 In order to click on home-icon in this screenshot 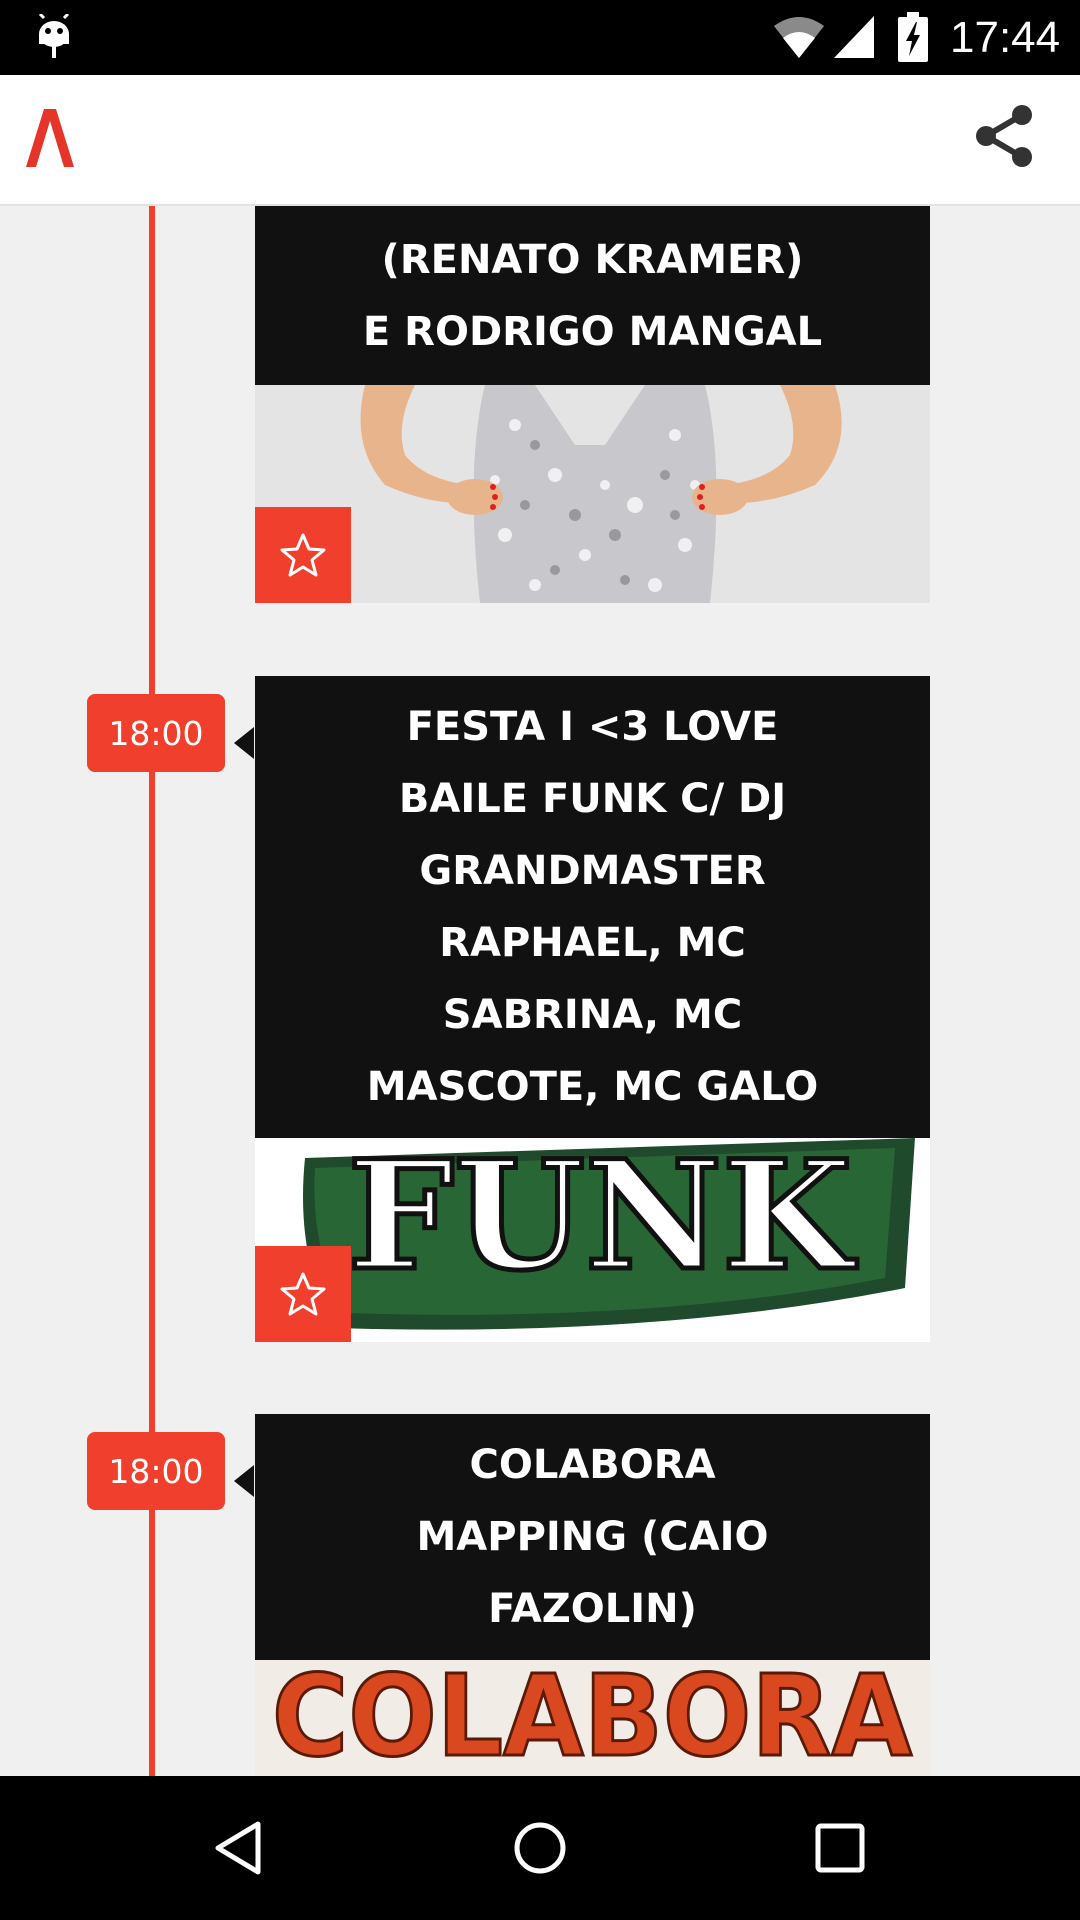, I will do `click(540, 1848)`.